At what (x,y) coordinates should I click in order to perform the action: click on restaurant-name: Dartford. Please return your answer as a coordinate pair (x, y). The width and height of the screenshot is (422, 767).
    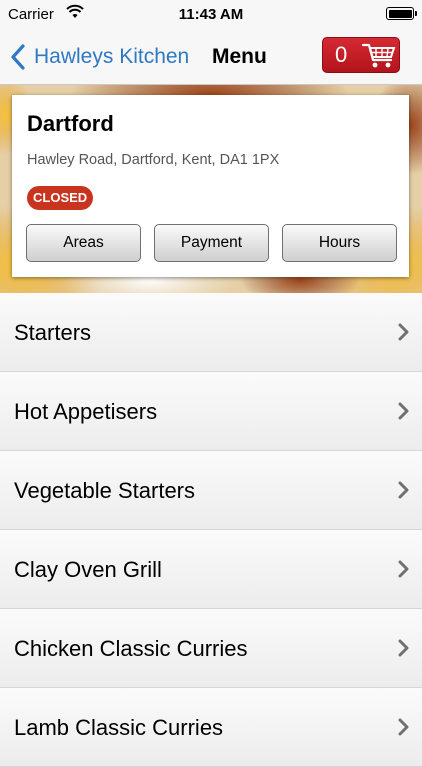
    Looking at the image, I should click on (70, 123).